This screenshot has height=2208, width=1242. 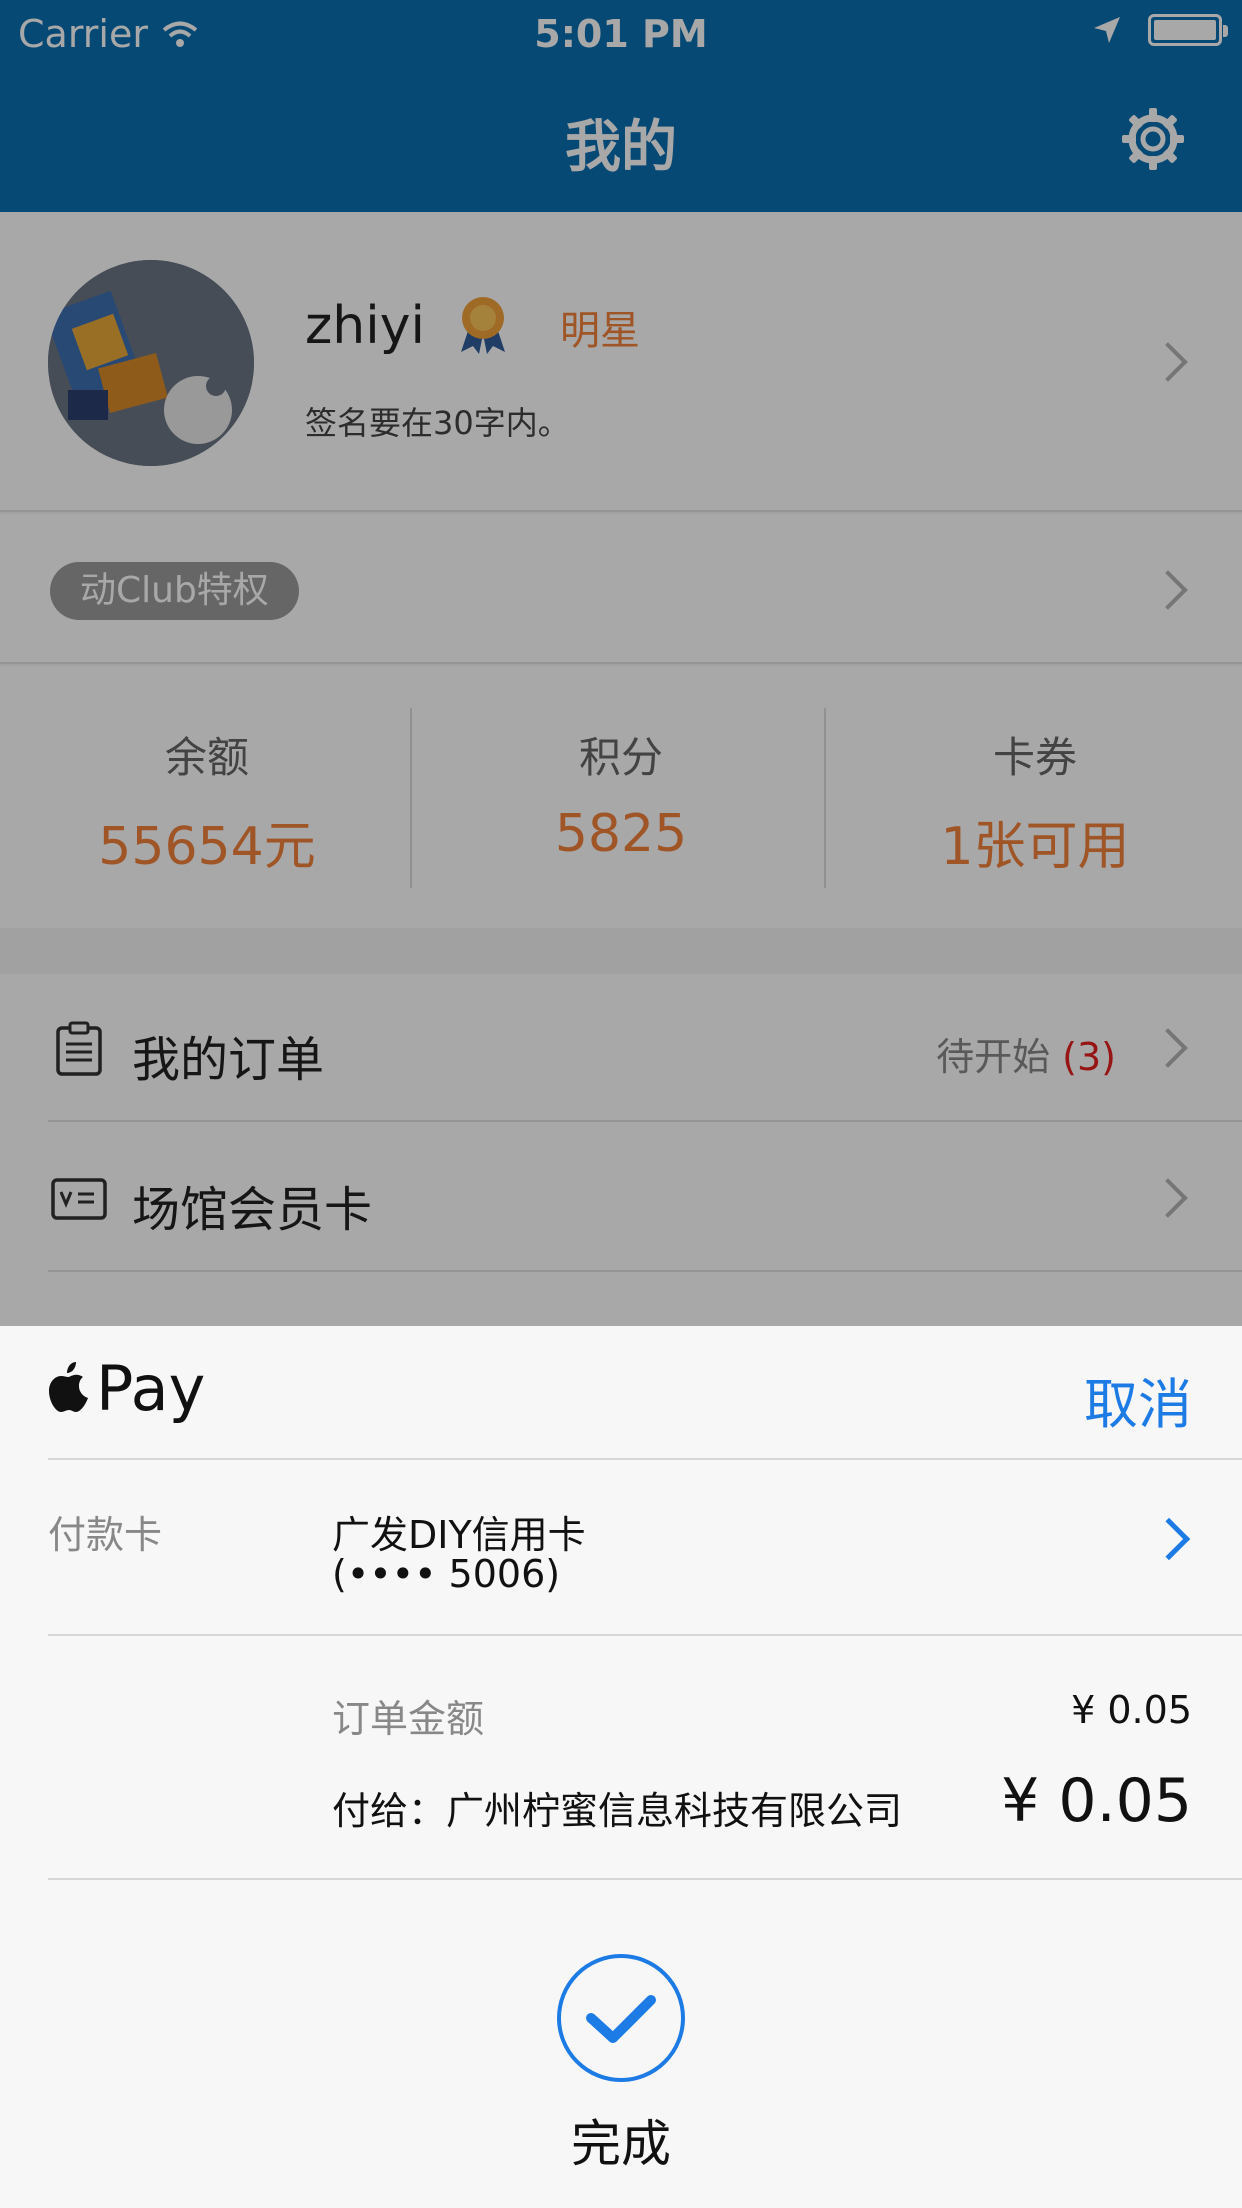 I want to click on apple-logo-icon, so click(x=68, y=1387).